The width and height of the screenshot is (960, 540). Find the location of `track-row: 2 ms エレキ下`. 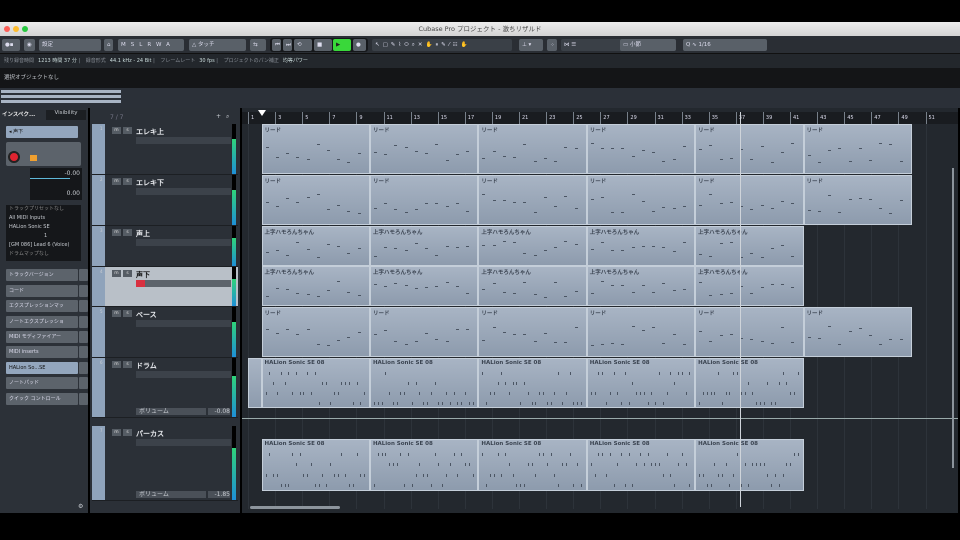

track-row: 2 ms エレキ下 is located at coordinates (165, 200).